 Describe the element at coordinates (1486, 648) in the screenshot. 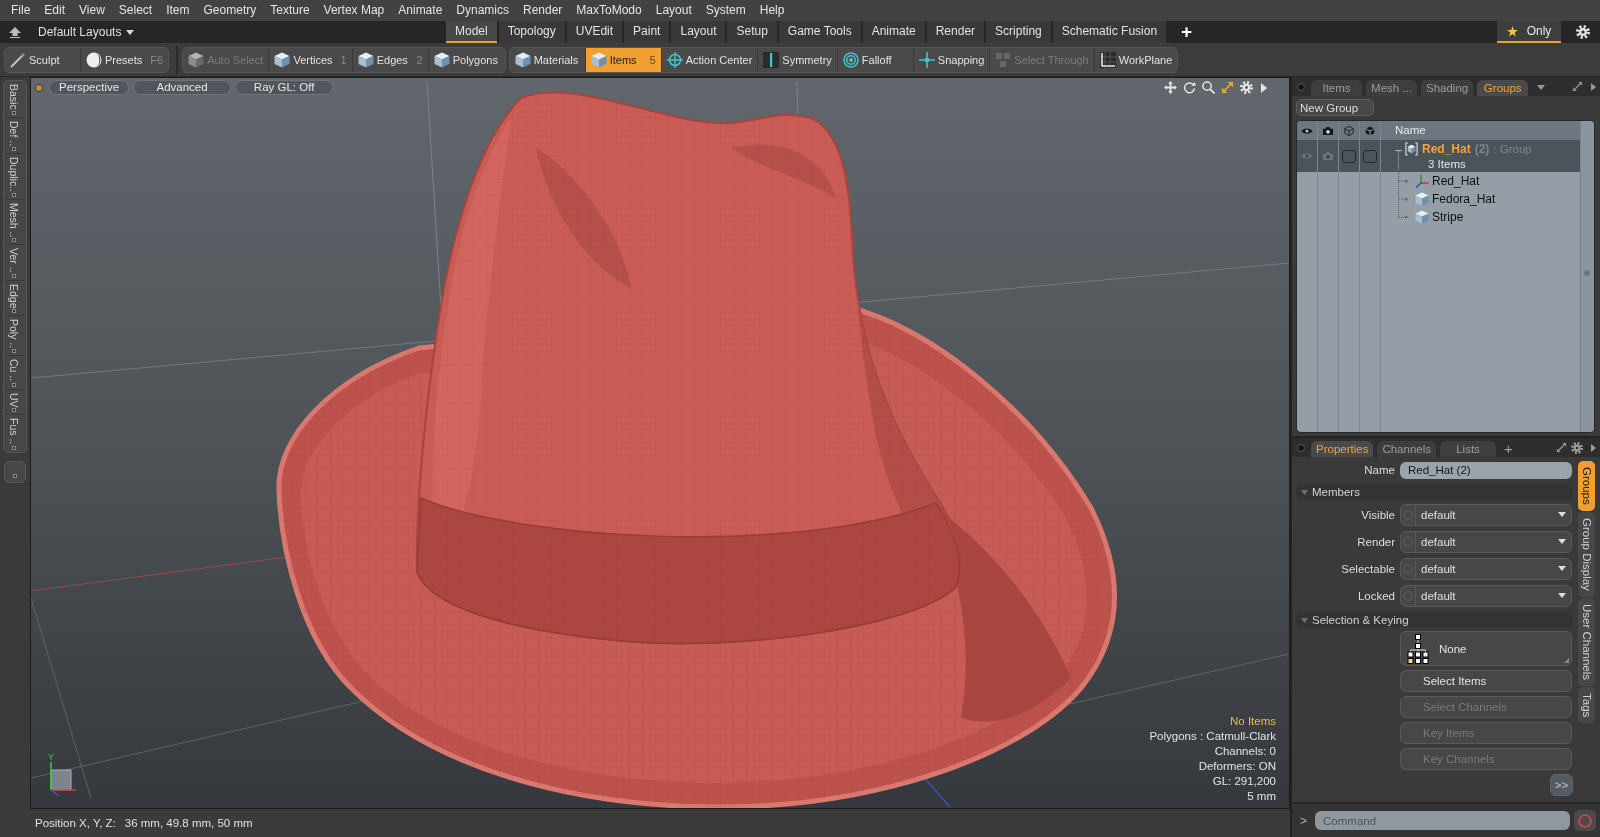

I see `action-button: None` at that location.